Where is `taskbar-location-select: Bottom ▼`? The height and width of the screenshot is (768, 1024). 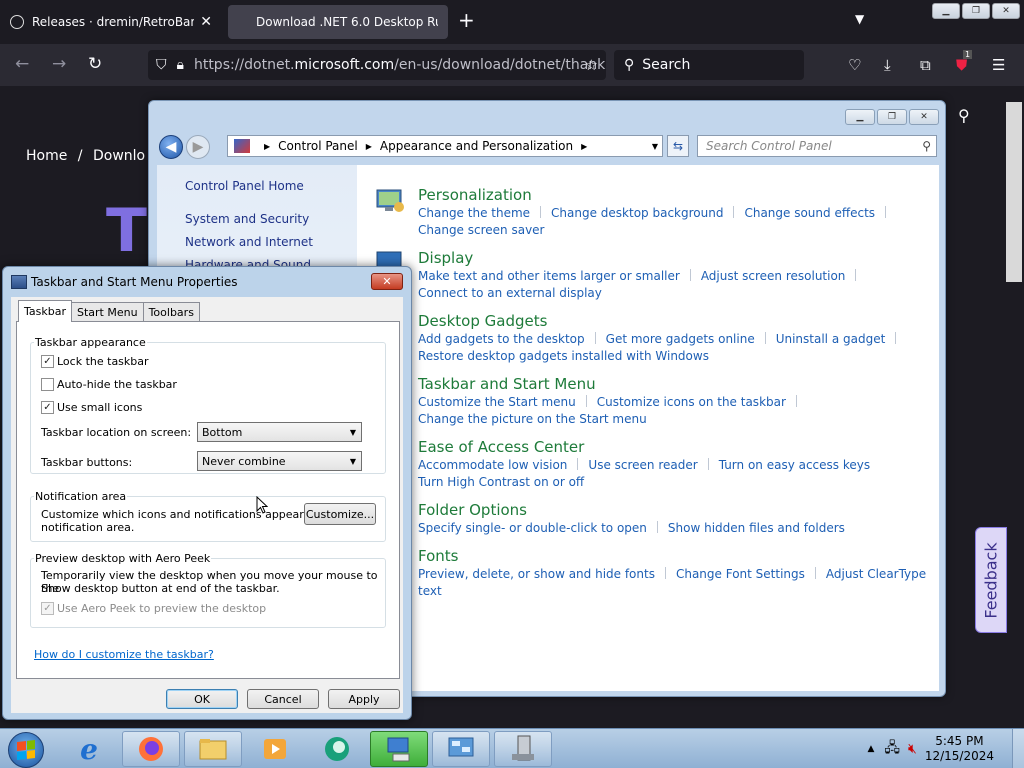
taskbar-location-select: Bottom ▼ is located at coordinates (279, 432).